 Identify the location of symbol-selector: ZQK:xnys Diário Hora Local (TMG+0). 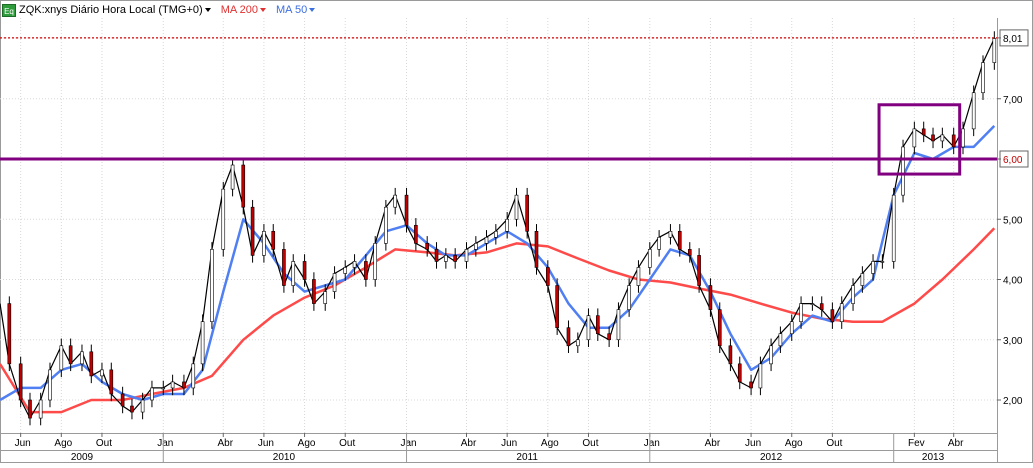
(115, 10).